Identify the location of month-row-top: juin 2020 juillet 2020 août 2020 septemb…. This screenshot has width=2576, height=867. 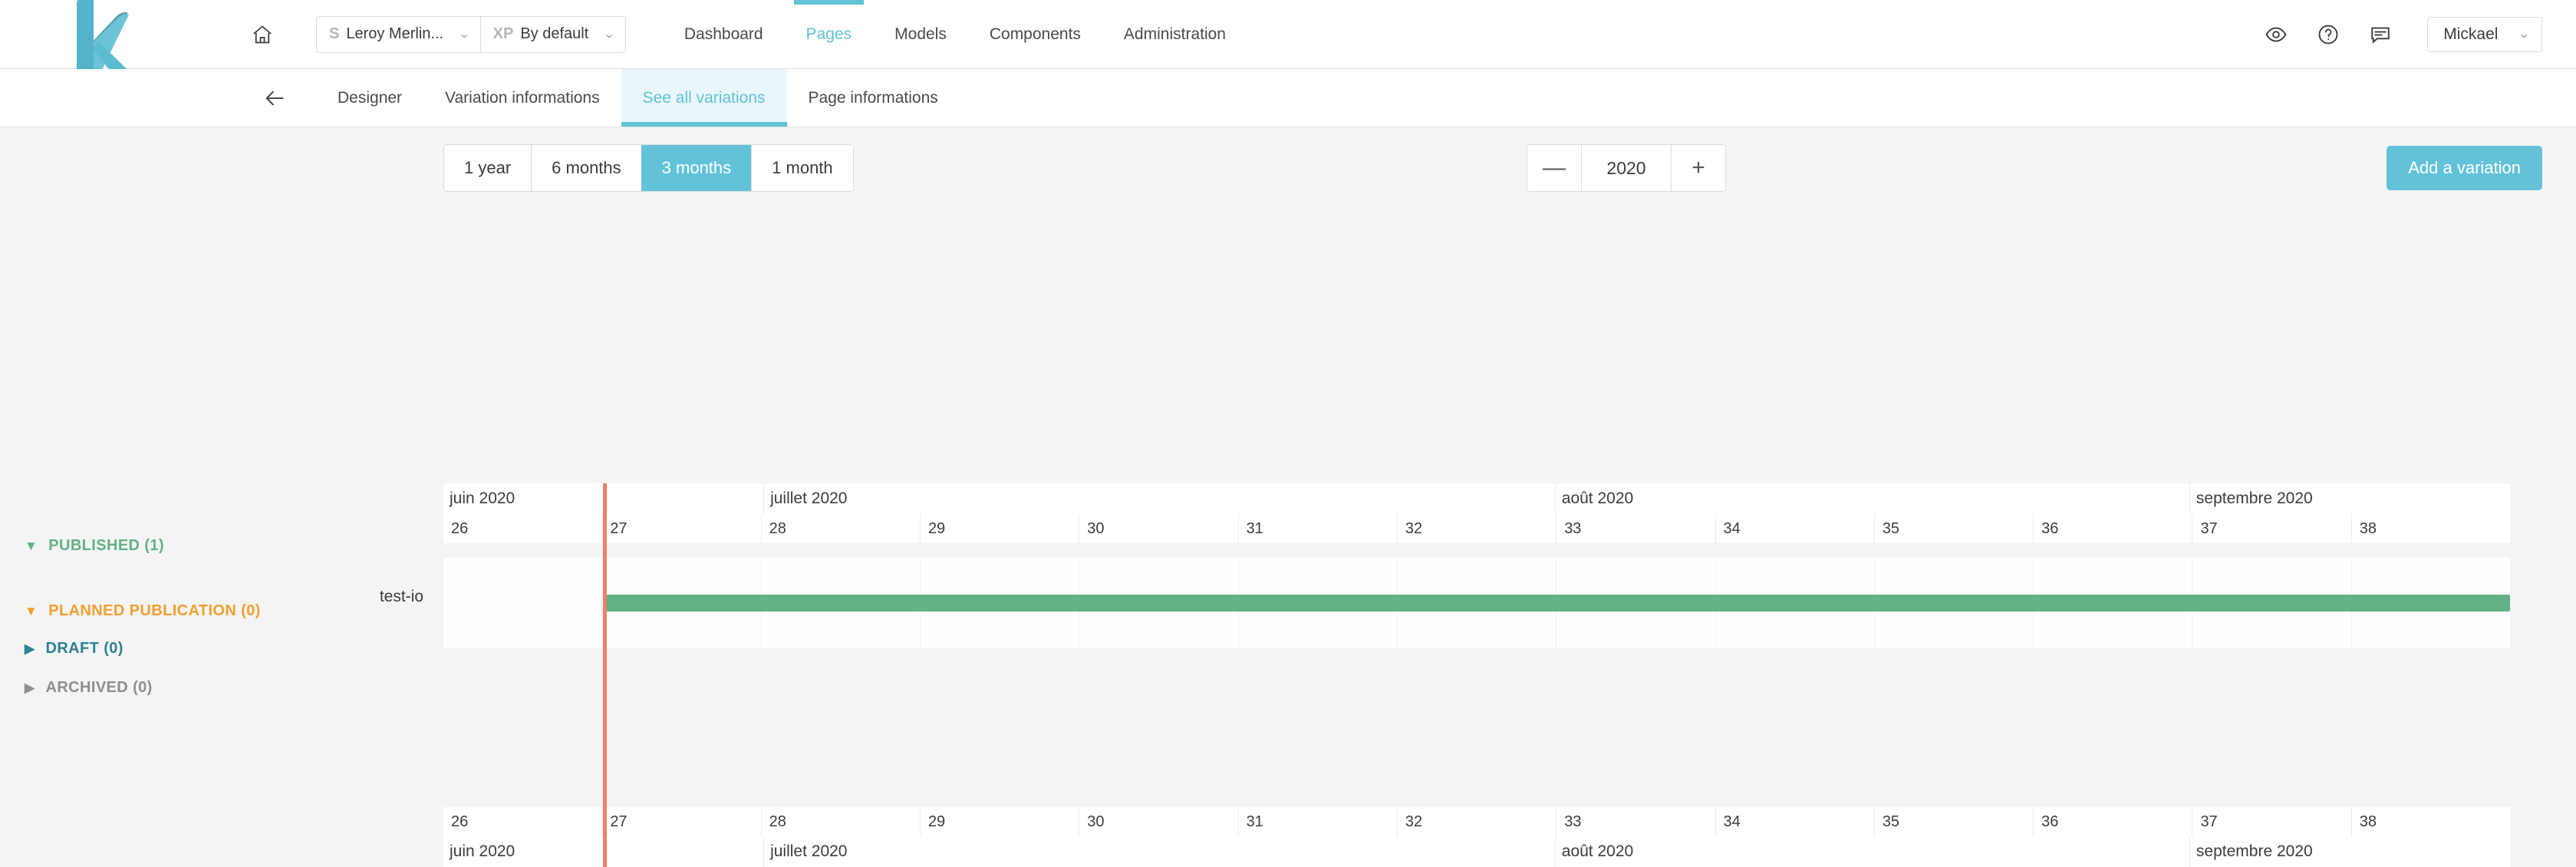
(1476, 499).